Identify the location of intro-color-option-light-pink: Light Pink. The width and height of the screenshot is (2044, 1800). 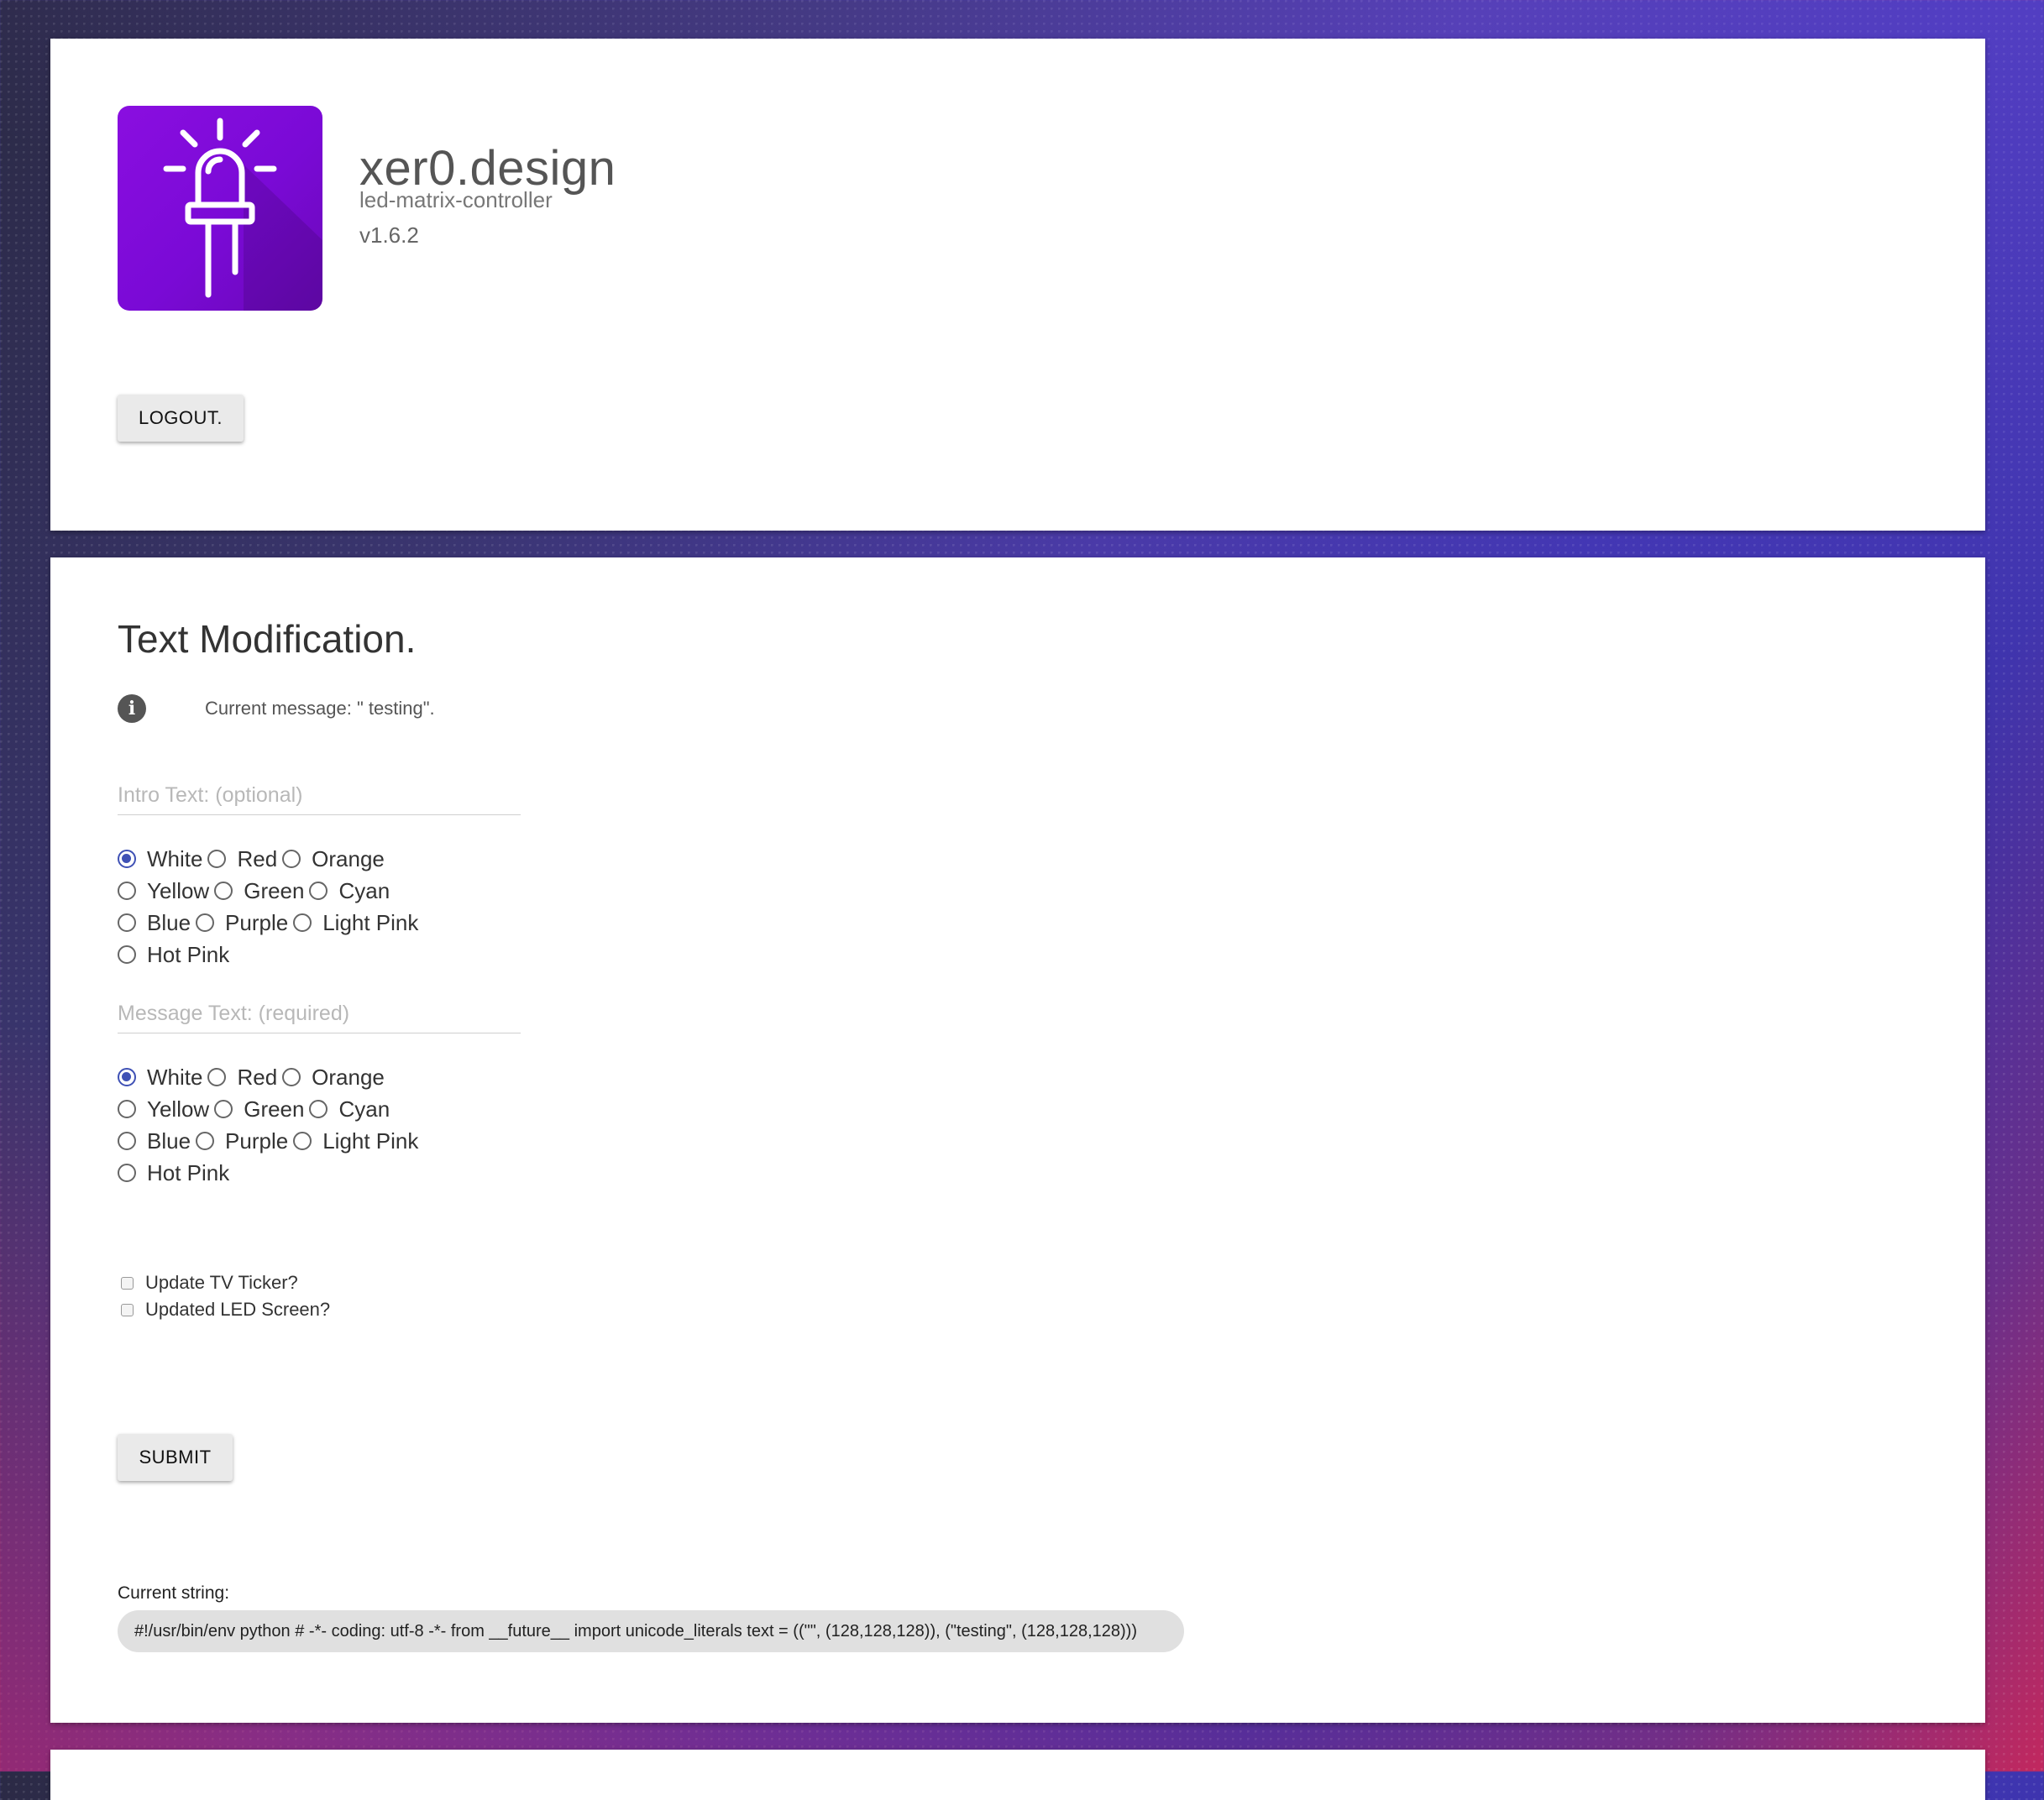
(358, 923).